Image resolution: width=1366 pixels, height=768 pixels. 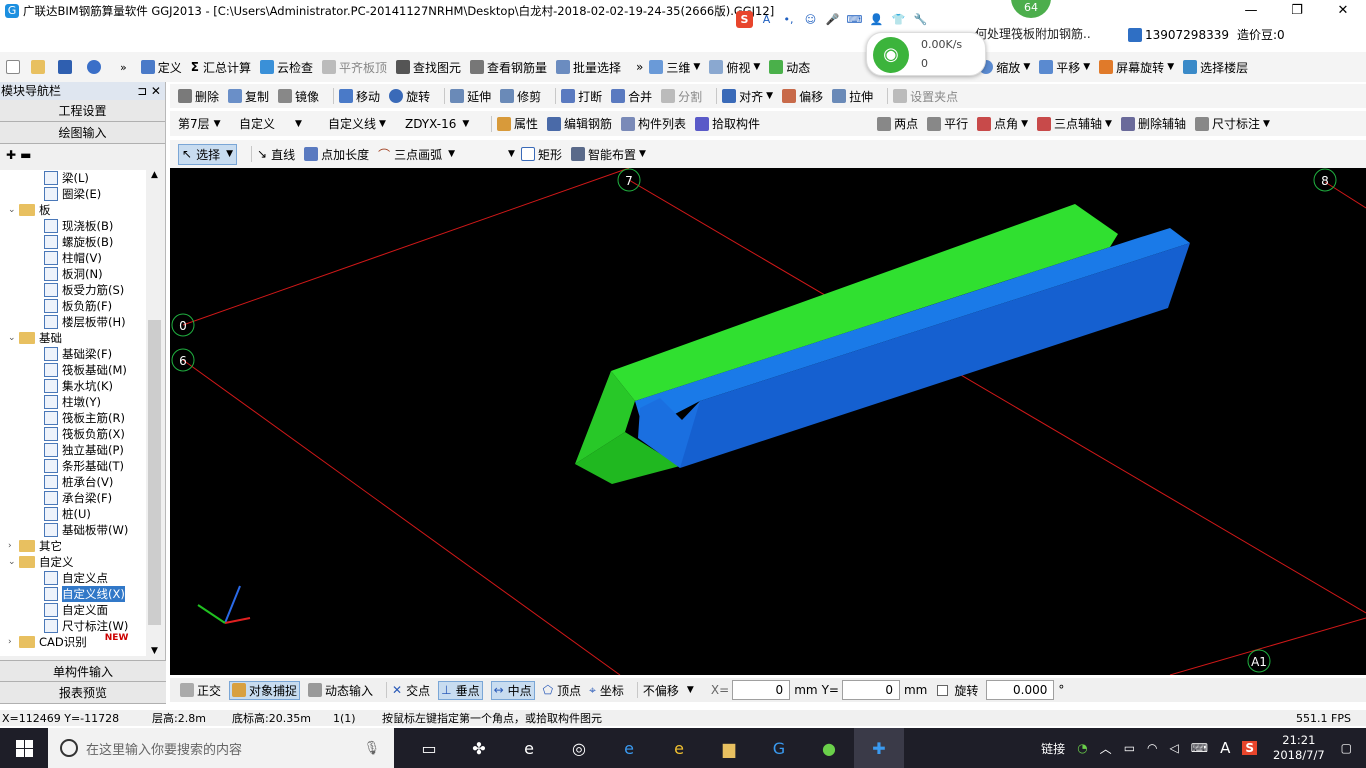 What do you see at coordinates (78, 226) in the screenshot?
I see `tree-item: 现浇板(B)` at bounding box center [78, 226].